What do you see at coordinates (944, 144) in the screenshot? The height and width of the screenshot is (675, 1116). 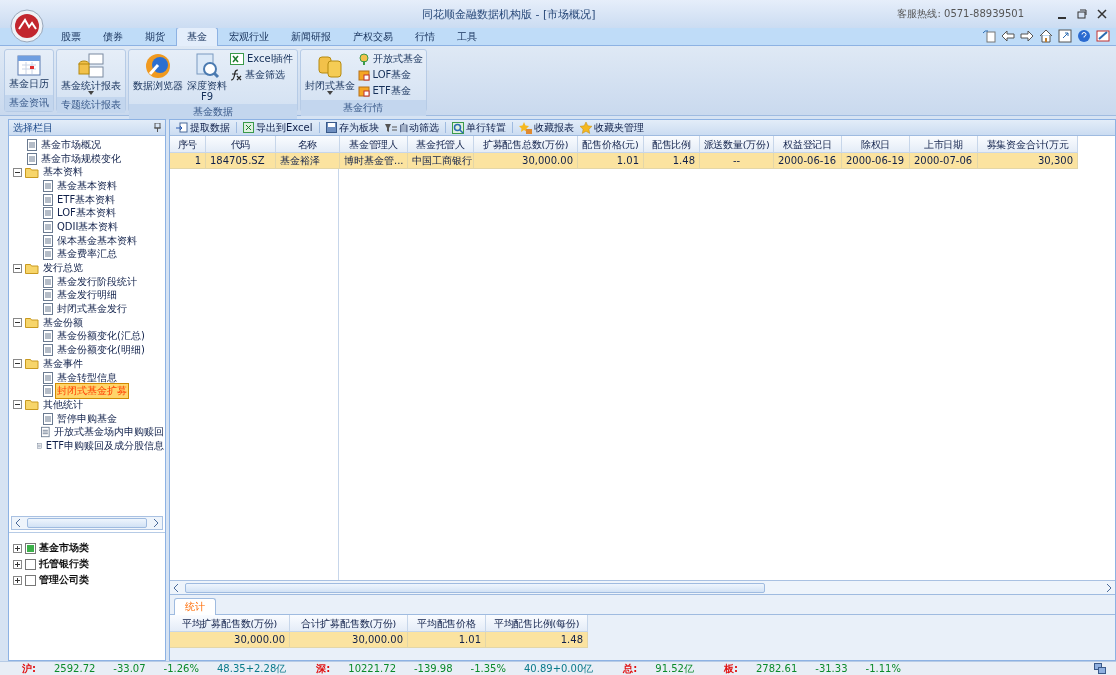 I see `column-header: 上市日期` at bounding box center [944, 144].